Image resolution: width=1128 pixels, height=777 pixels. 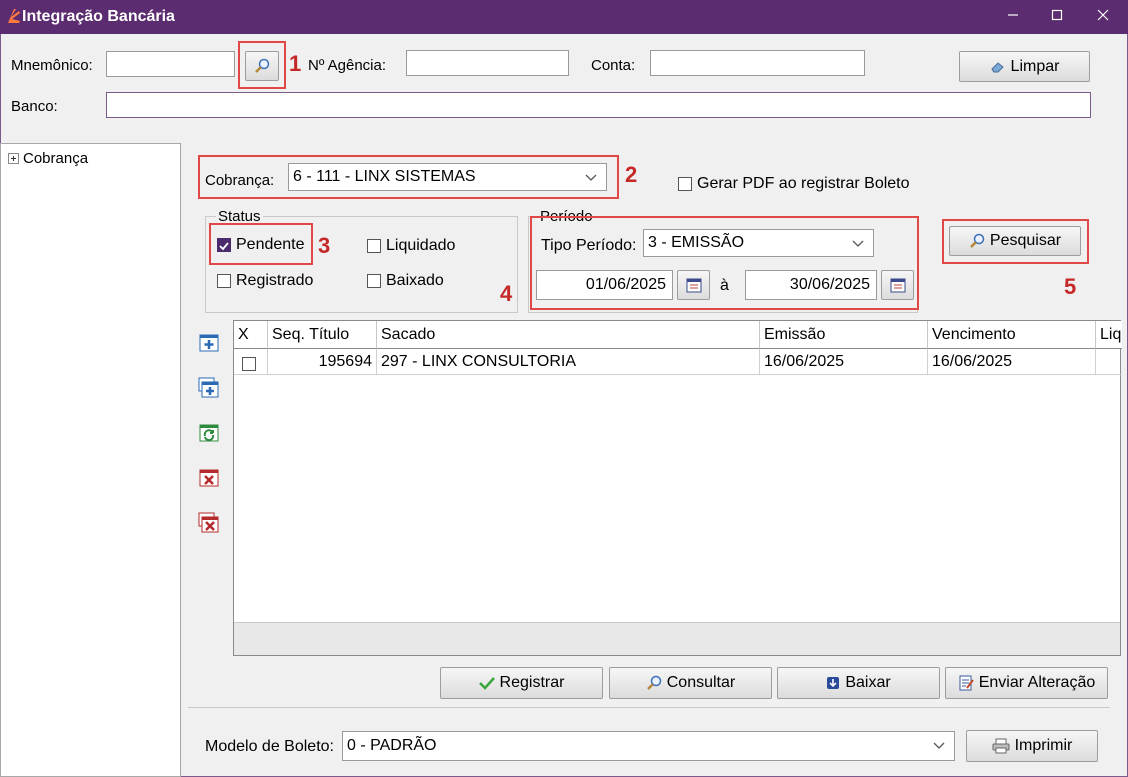 I want to click on cell-emissao: 16/06/2025, so click(x=844, y=362).